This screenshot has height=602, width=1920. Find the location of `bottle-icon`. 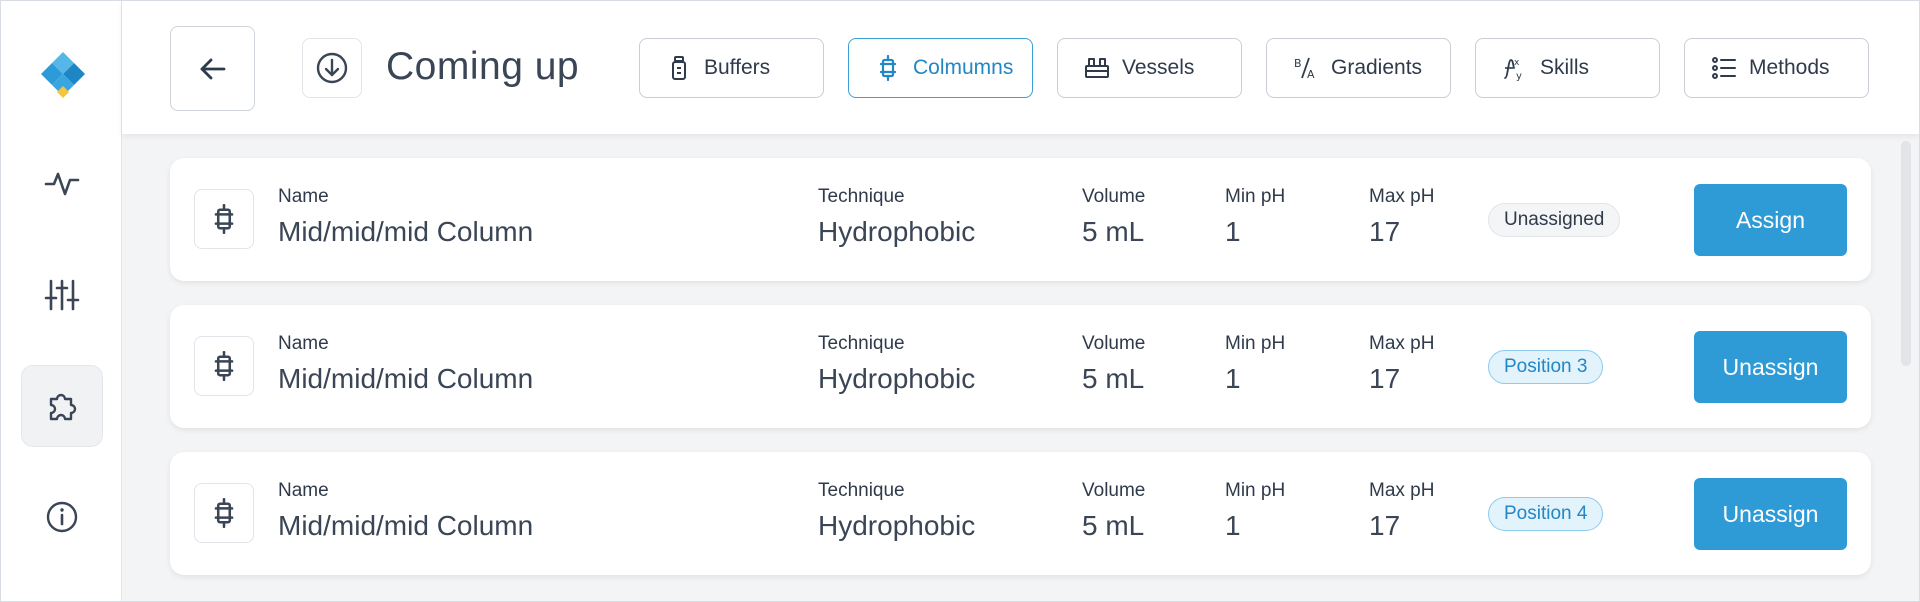

bottle-icon is located at coordinates (679, 68).